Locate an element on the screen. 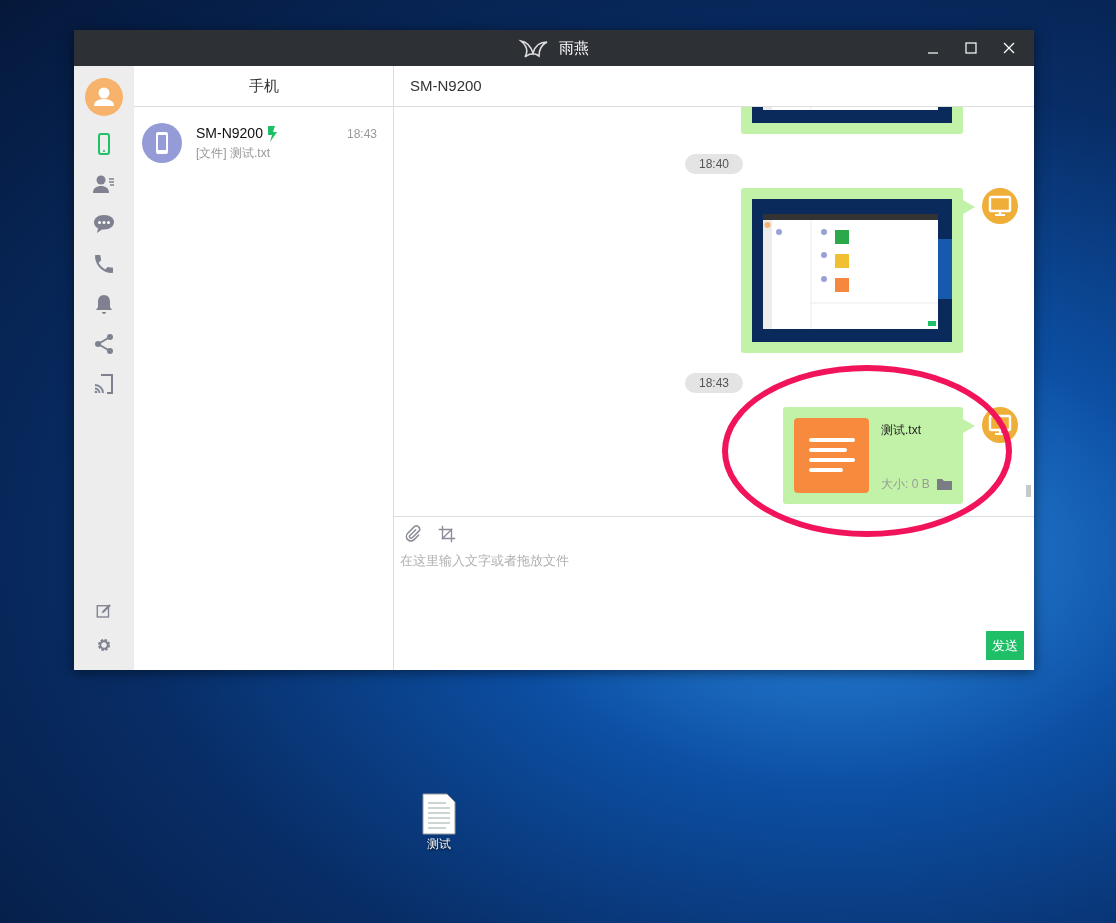 Image resolution: width=1116 pixels, height=923 pixels. file-size: 大小: 0 B is located at coordinates (905, 484).